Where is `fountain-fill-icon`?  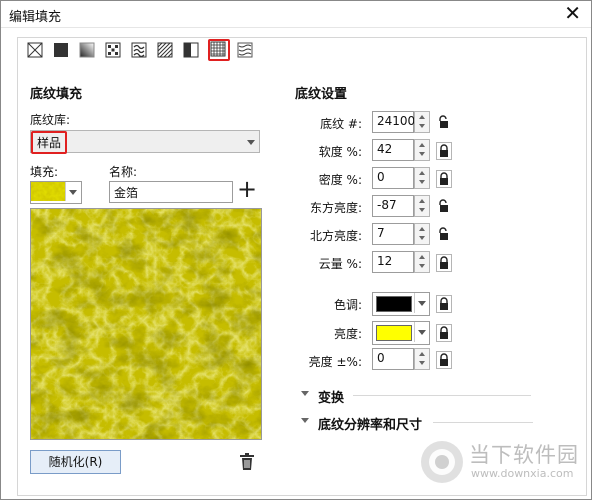 fountain-fill-icon is located at coordinates (87, 50).